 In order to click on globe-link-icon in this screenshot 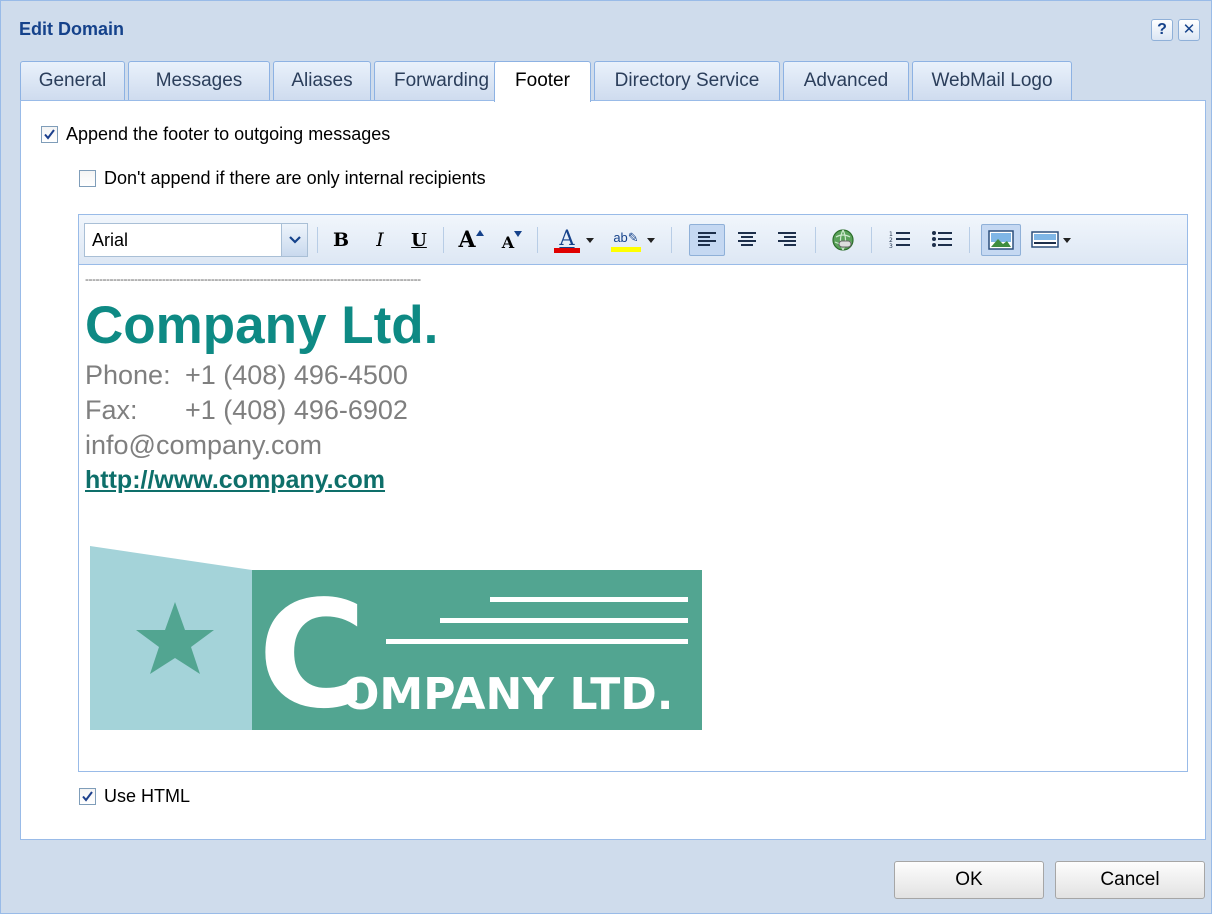, I will do `click(843, 240)`.